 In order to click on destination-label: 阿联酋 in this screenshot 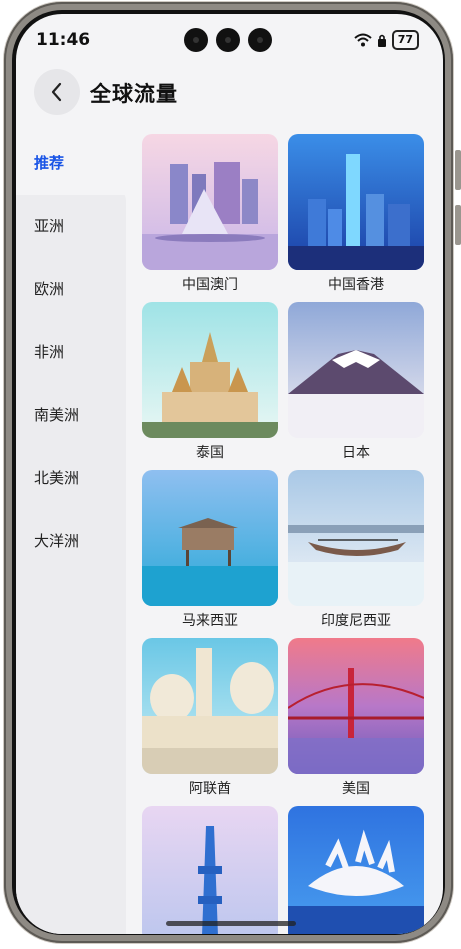, I will do `click(210, 789)`.